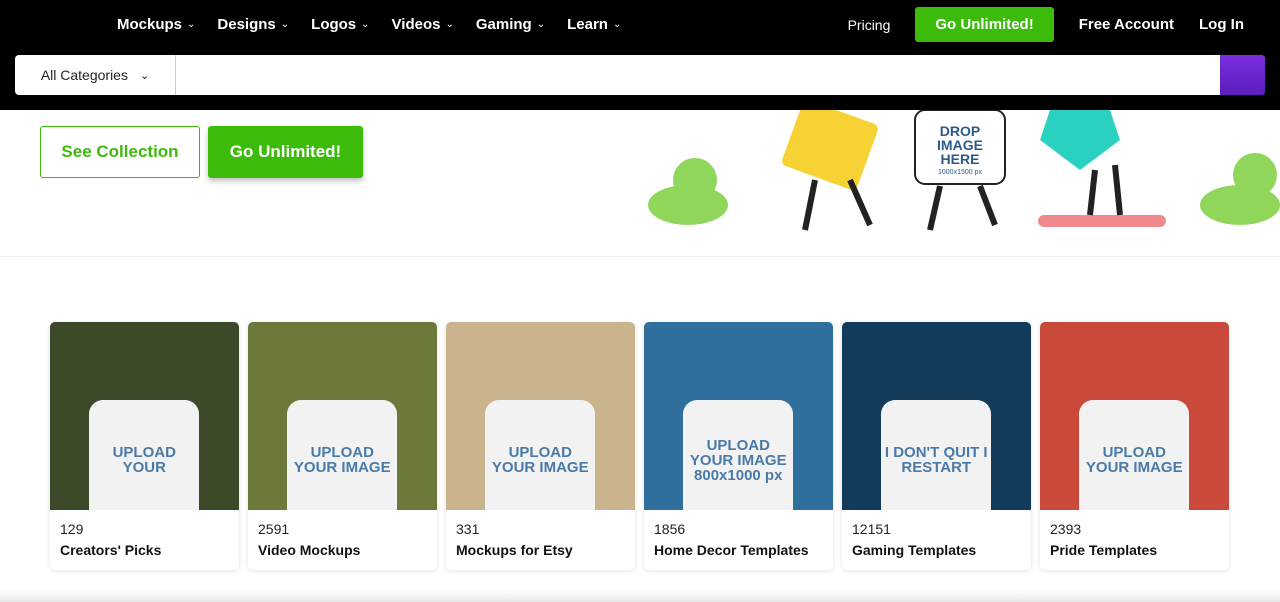  What do you see at coordinates (698, 75) in the screenshot?
I see `search-input` at bounding box center [698, 75].